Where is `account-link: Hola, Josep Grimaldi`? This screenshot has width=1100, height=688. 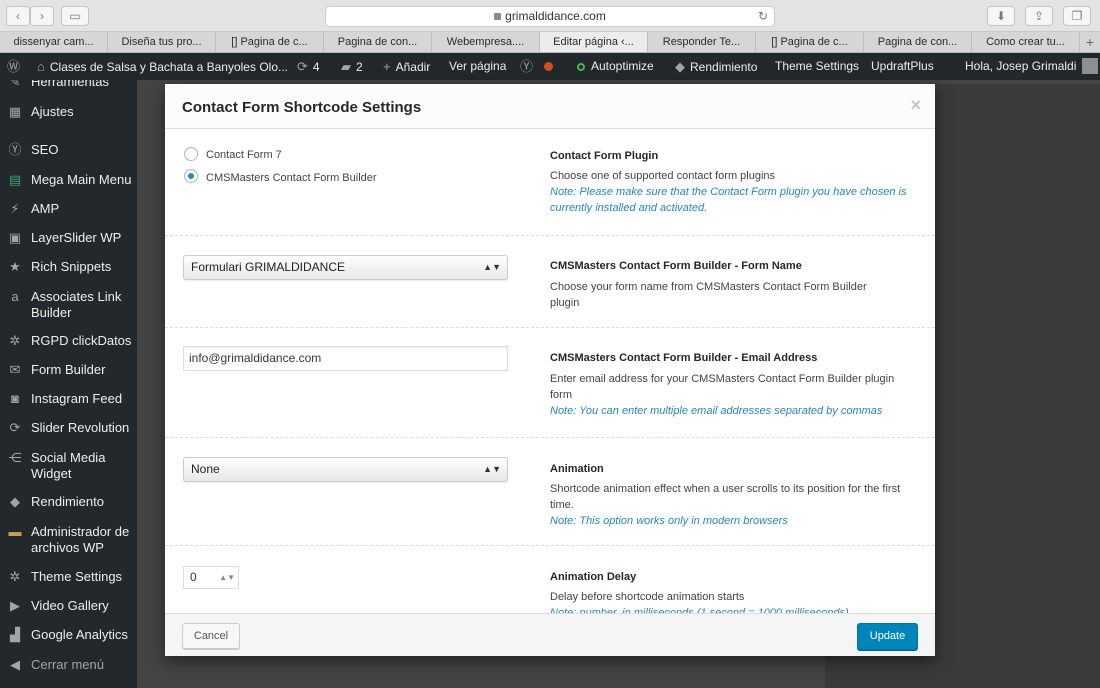
account-link: Hola, Josep Grimaldi is located at coordinates (1032, 66).